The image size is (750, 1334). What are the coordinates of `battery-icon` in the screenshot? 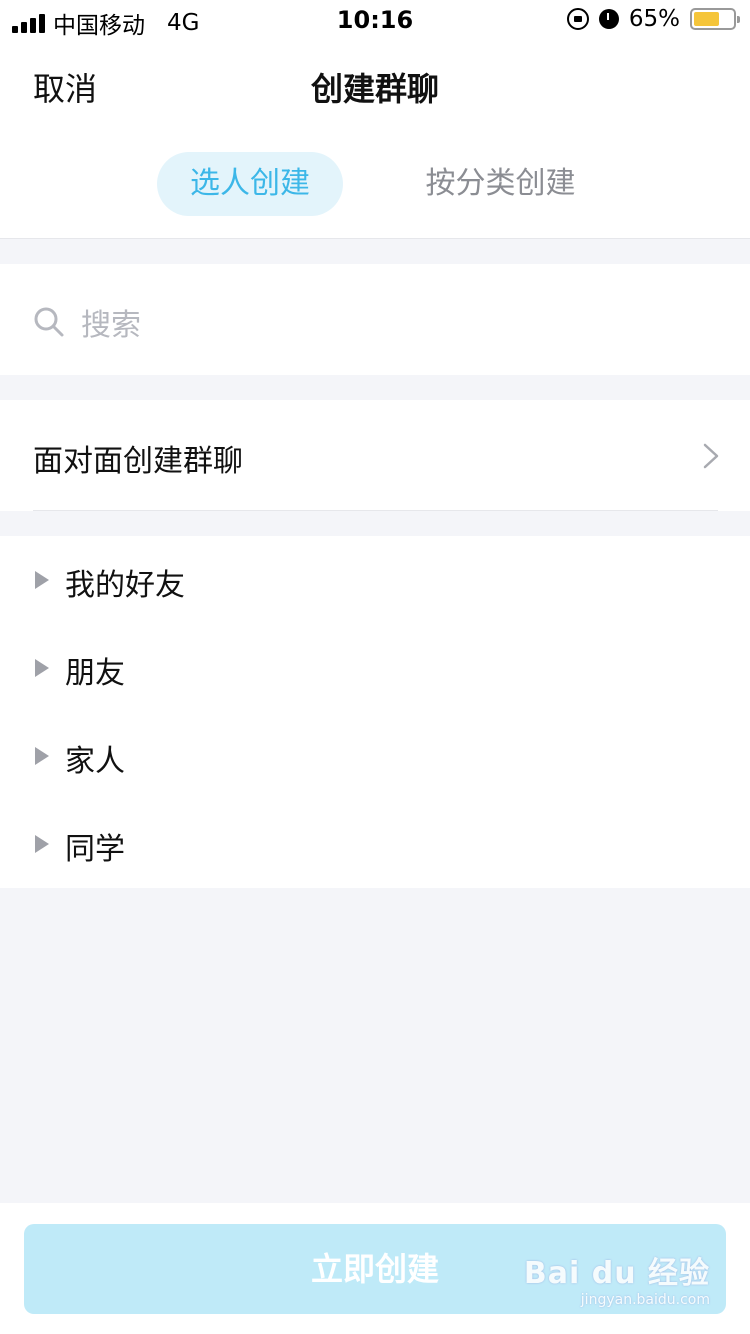 It's located at (715, 19).